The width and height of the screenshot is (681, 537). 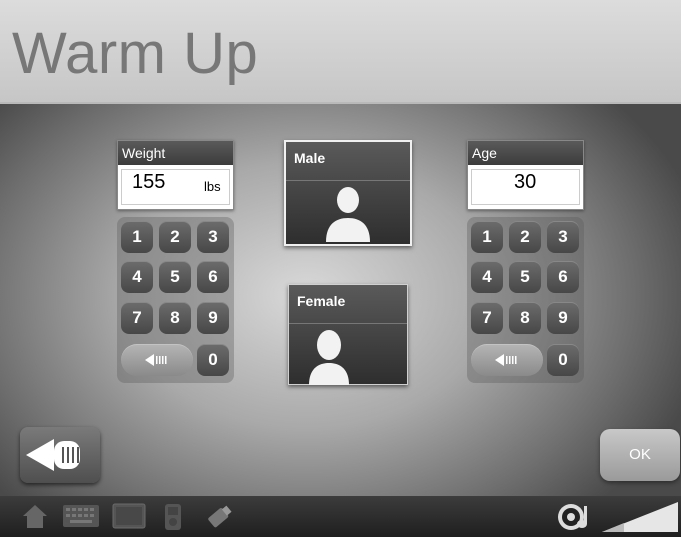 I want to click on age-key-8: 8, so click(x=525, y=318).